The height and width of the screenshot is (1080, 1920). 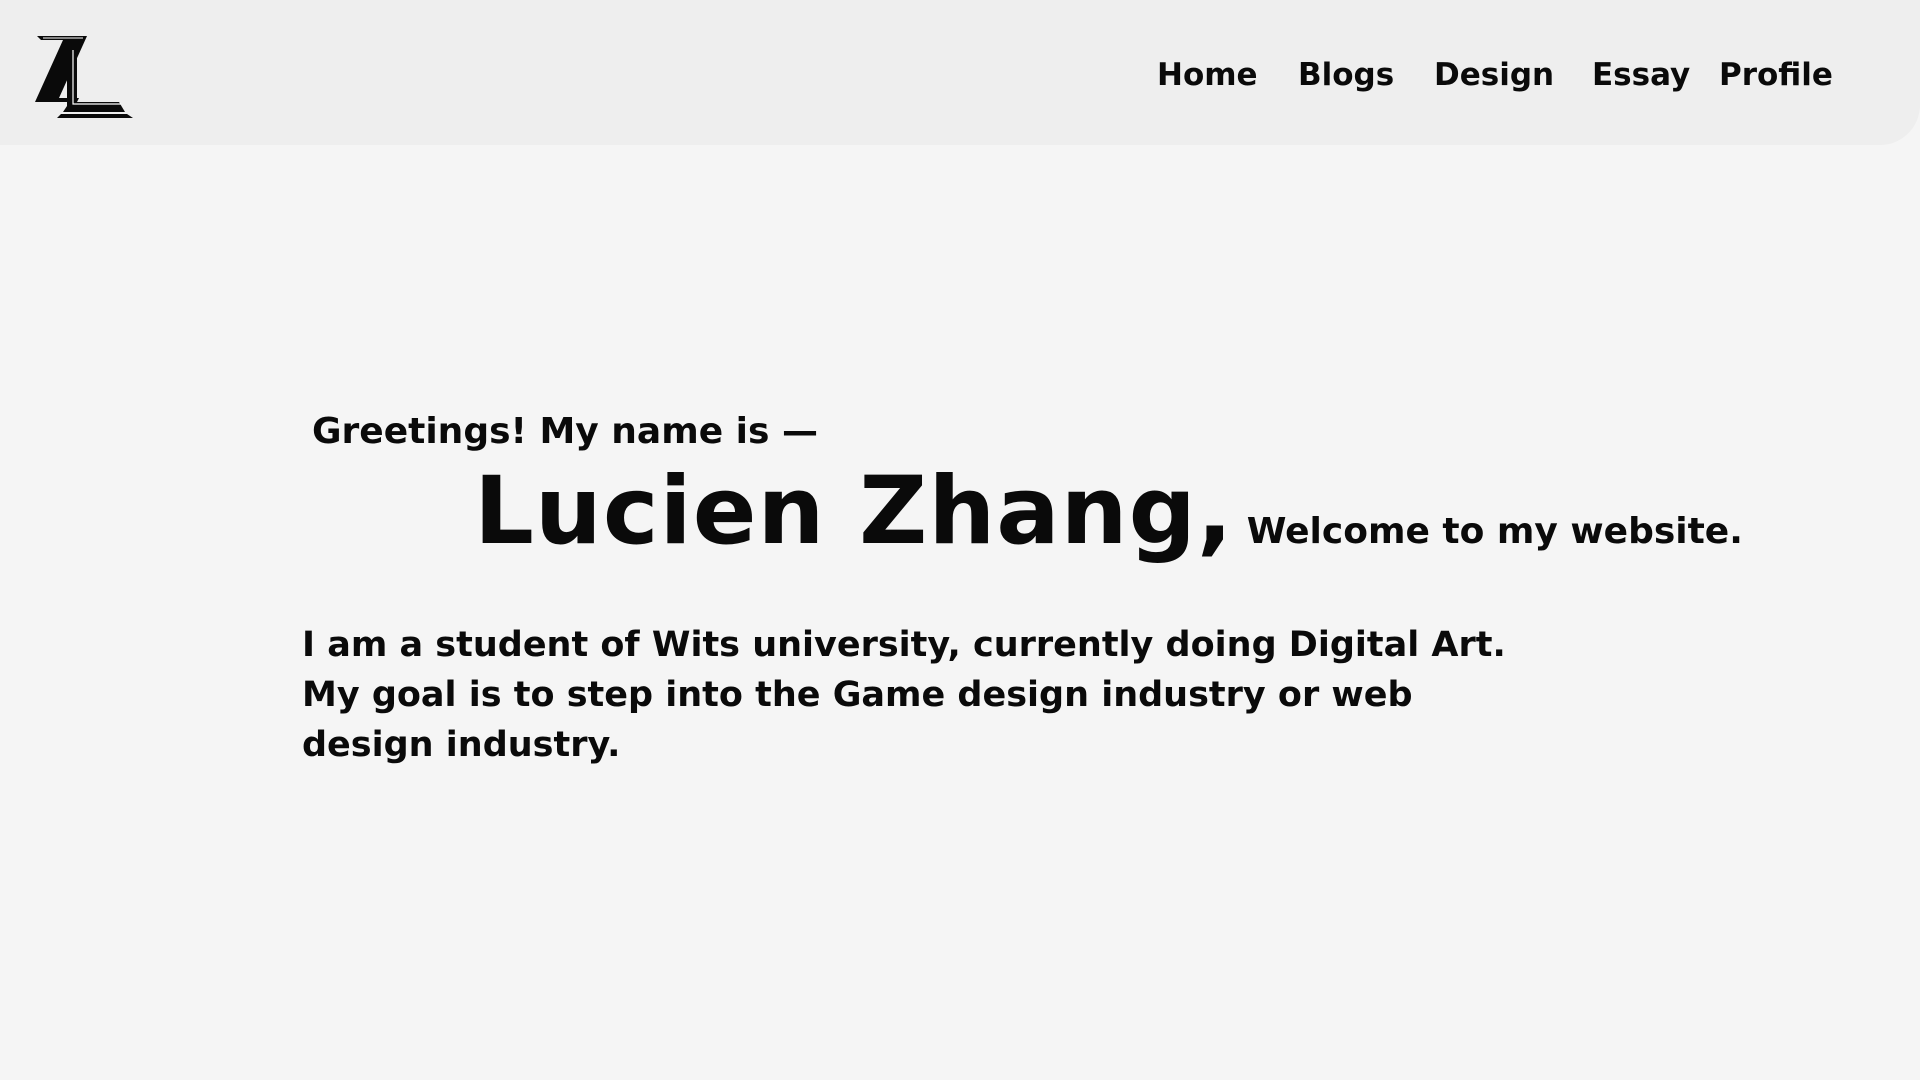 I want to click on nav-essay-link: Essay, so click(x=1641, y=75).